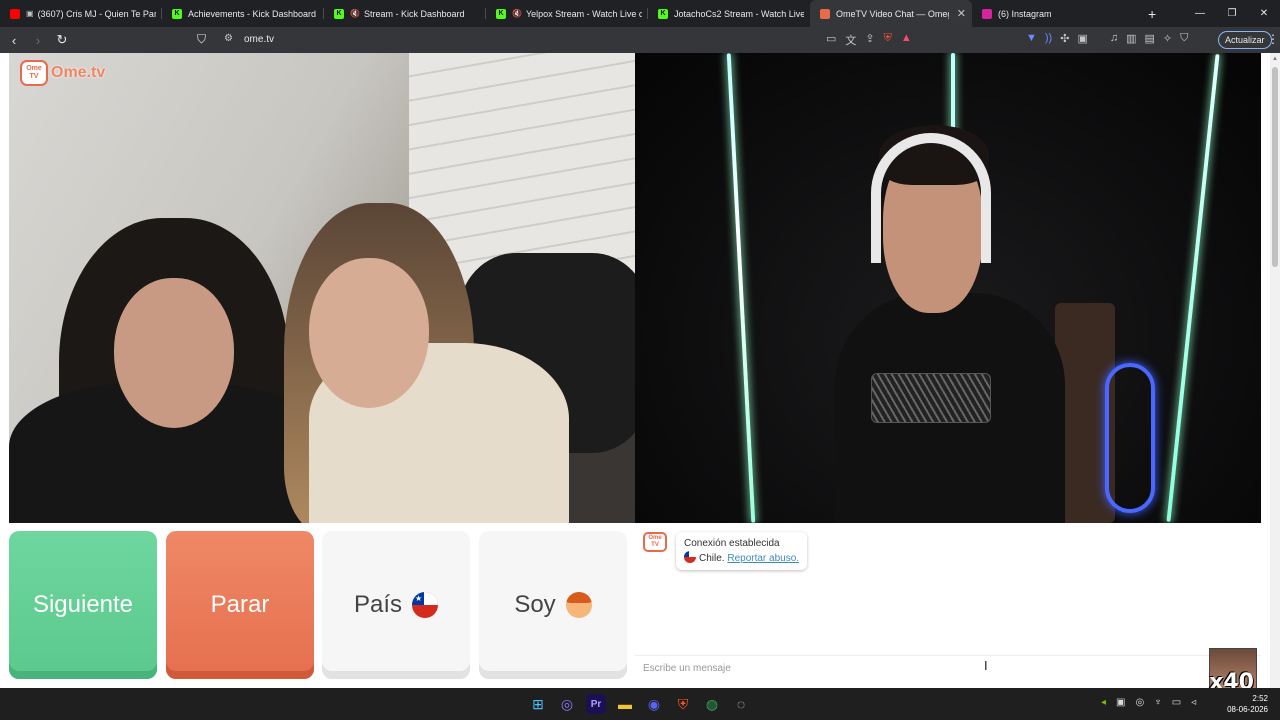 This screenshot has height=720, width=1280. What do you see at coordinates (553, 605) in the screenshot?
I see `gender-button: Soy` at bounding box center [553, 605].